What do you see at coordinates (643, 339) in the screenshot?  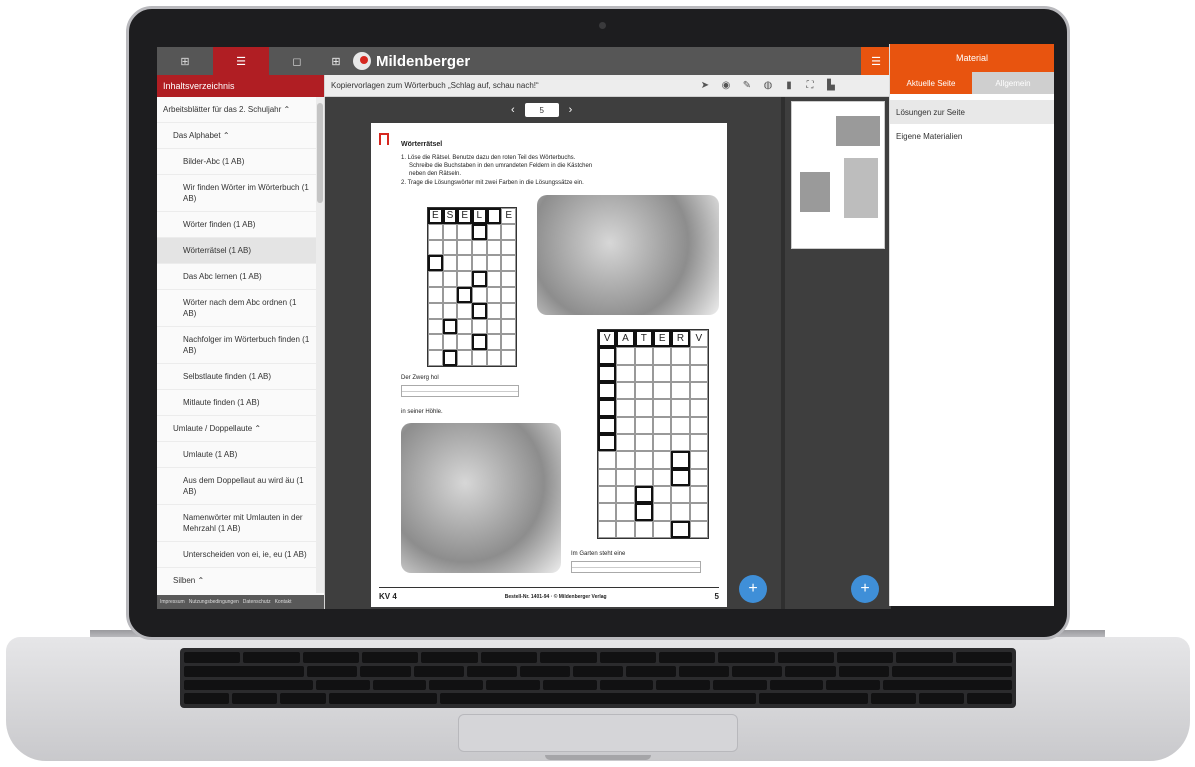 I see `grid-cell: T` at bounding box center [643, 339].